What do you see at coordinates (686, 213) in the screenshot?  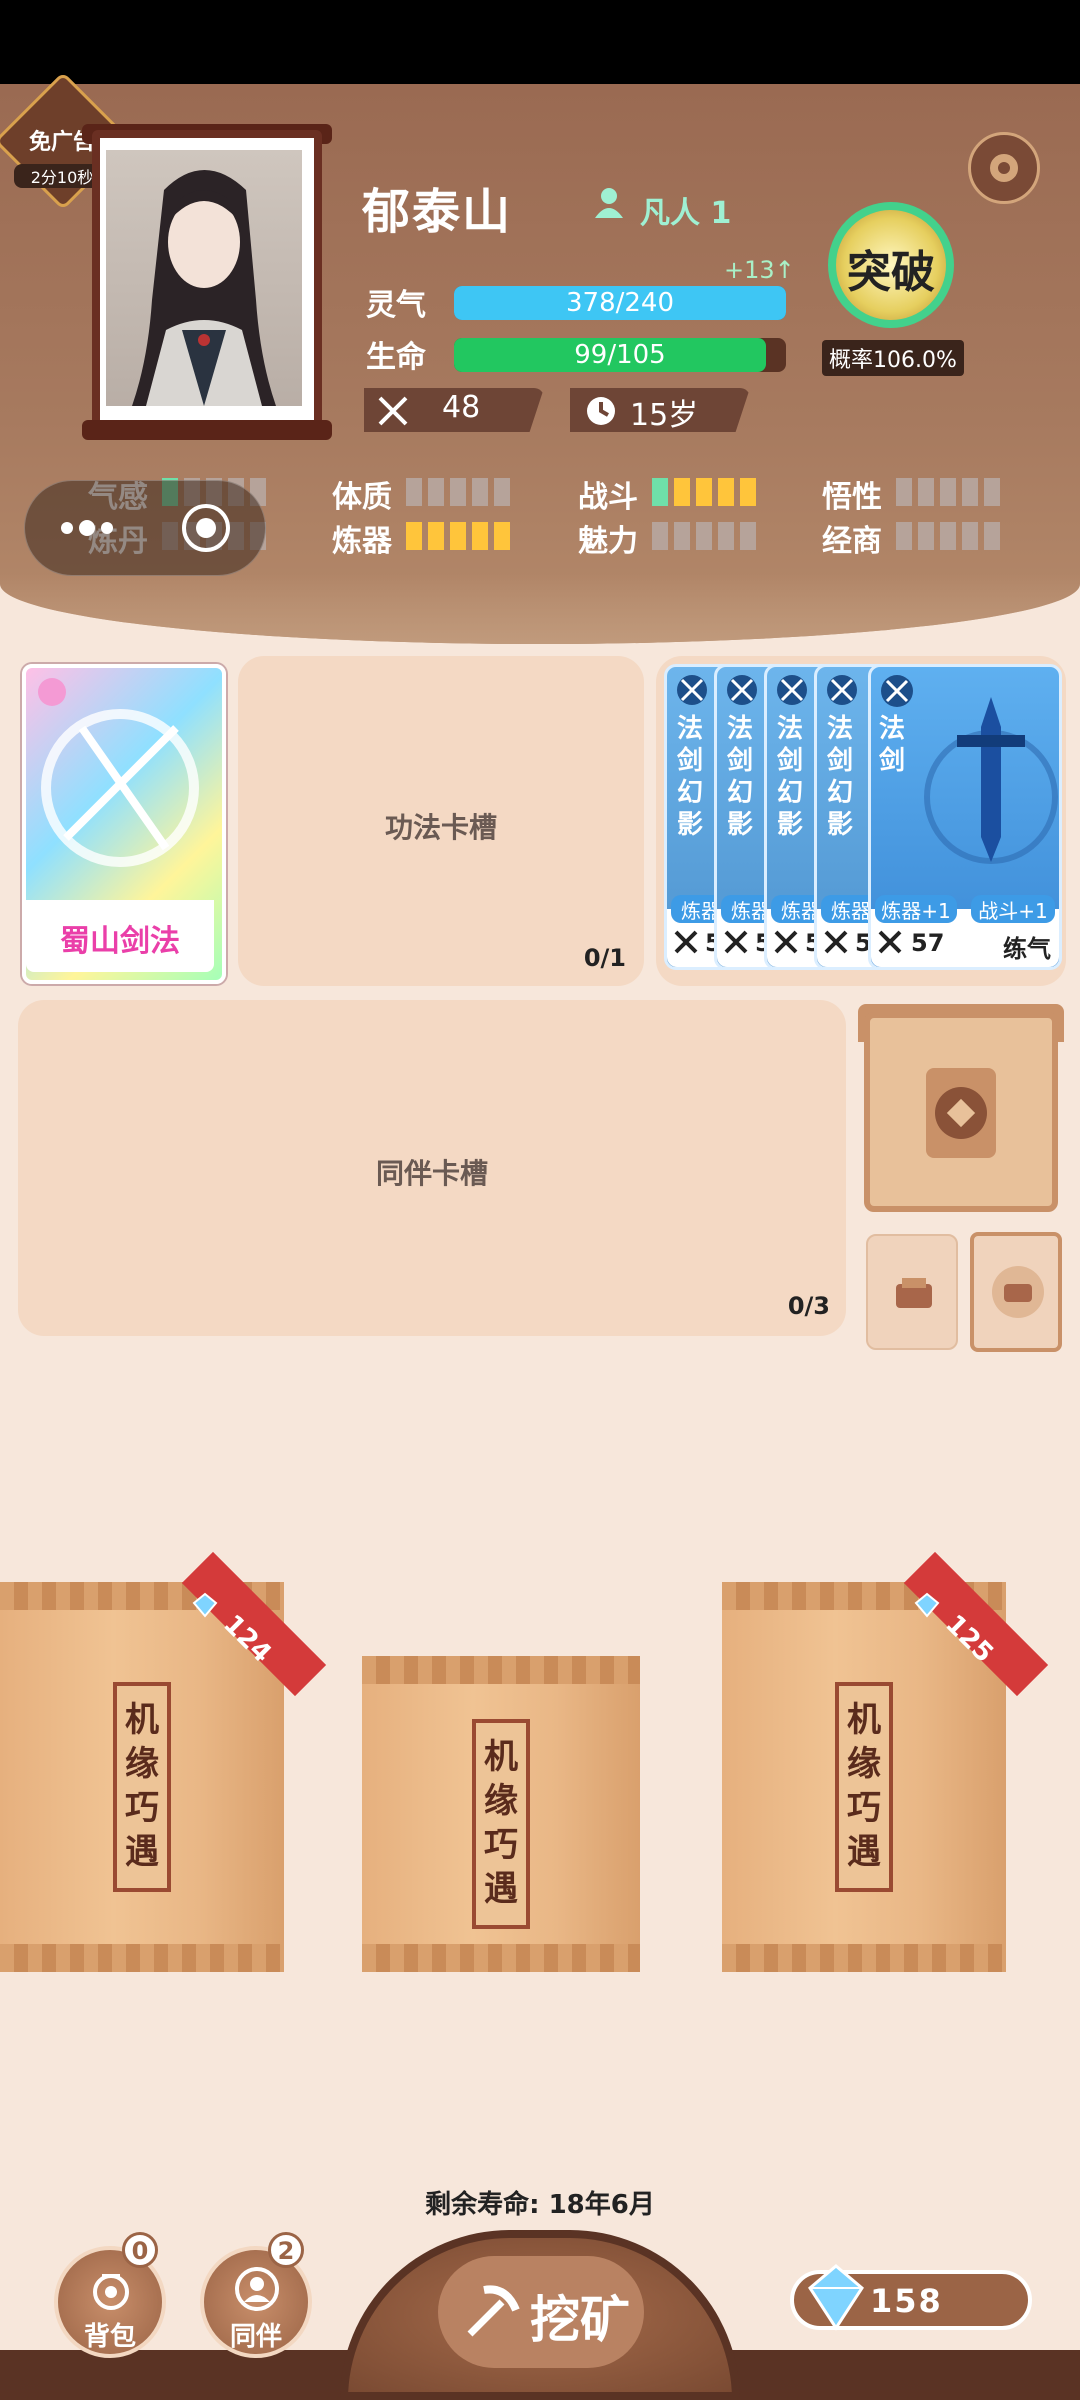 I see `player-rank: 凡人 1` at bounding box center [686, 213].